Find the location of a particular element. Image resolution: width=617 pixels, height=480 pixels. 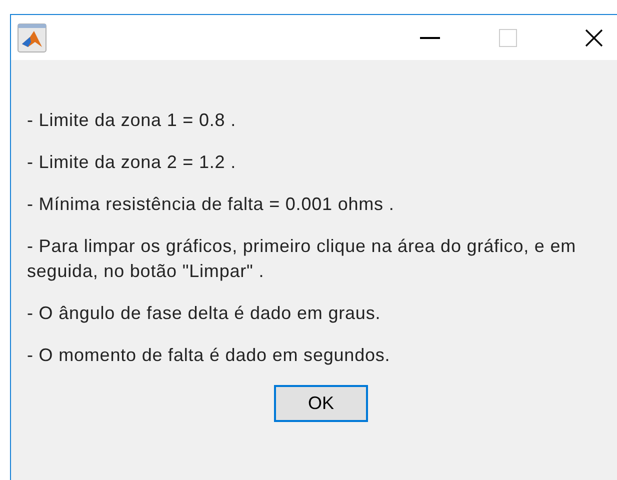

maximize-icon is located at coordinates (508, 37).